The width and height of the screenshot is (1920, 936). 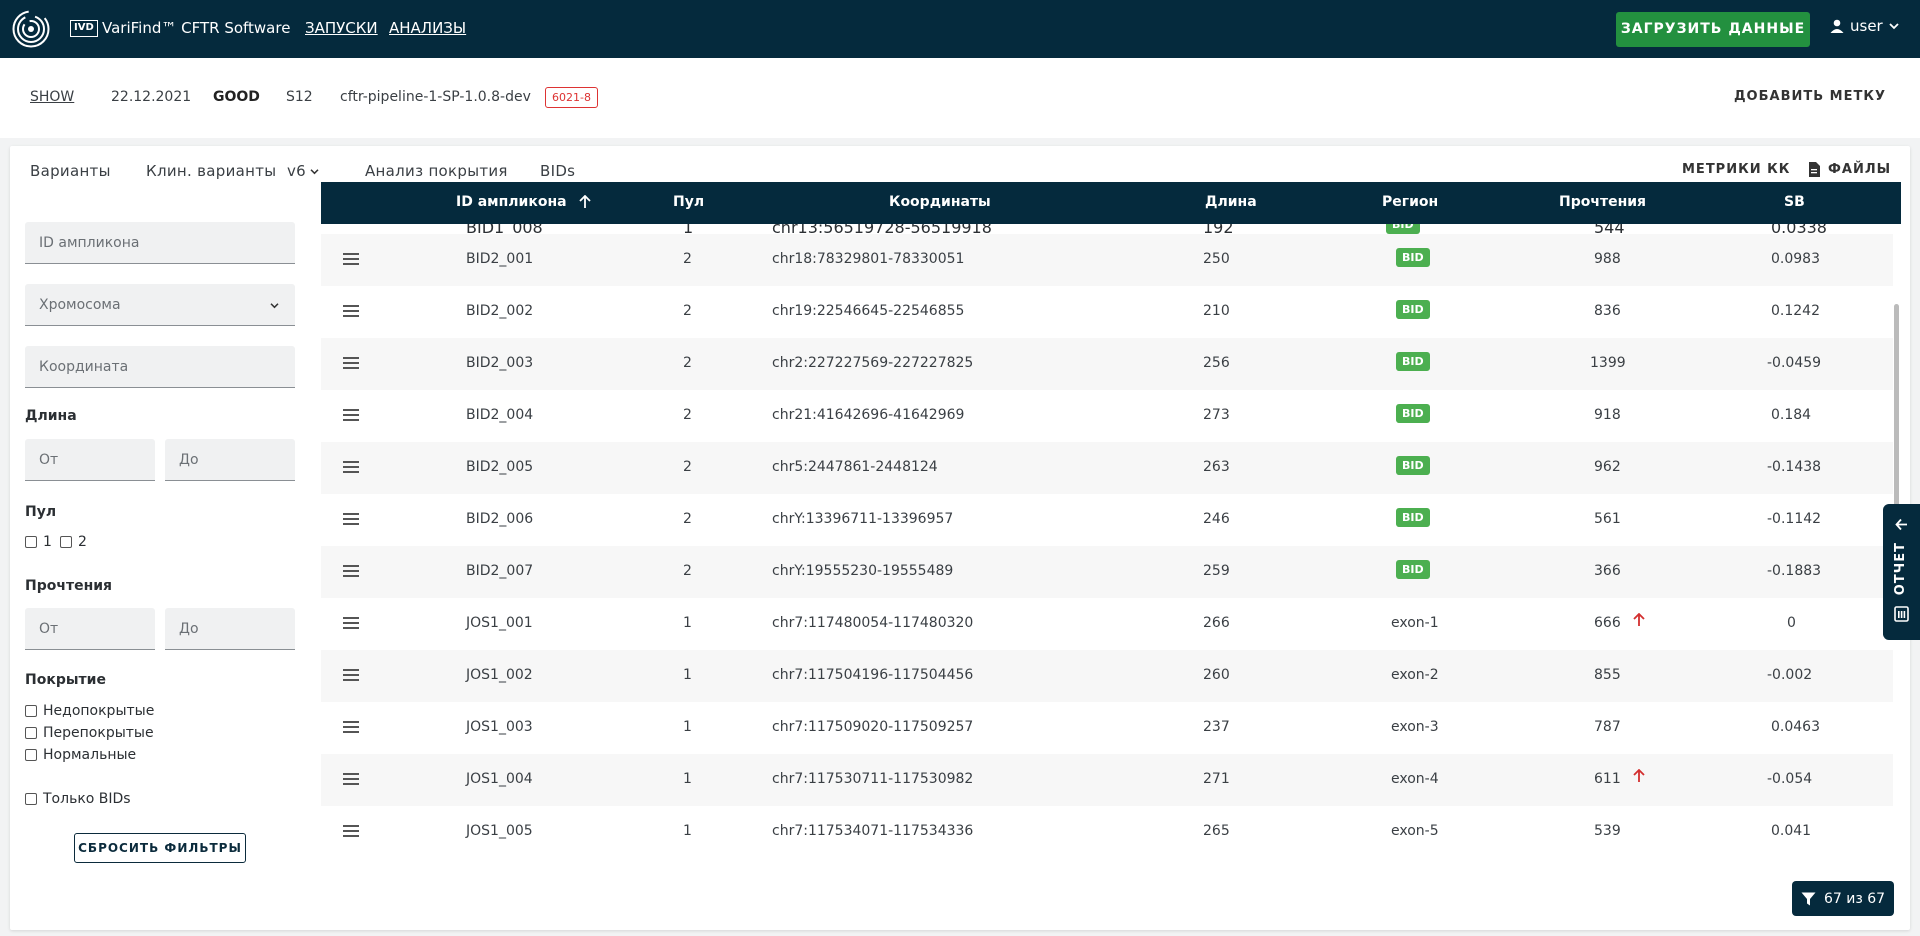 What do you see at coordinates (1790, 675) in the screenshot?
I see `cell-sb: -0.002` at bounding box center [1790, 675].